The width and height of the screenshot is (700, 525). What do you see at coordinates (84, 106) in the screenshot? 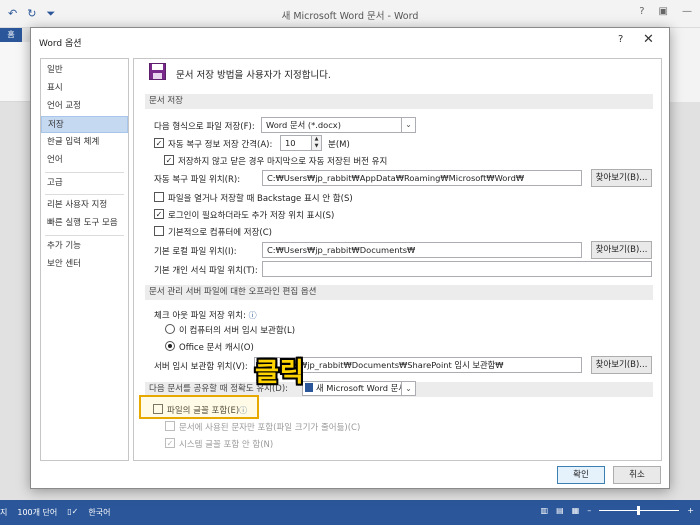
I see `nav-item-proofing: 언어 교정` at bounding box center [84, 106].